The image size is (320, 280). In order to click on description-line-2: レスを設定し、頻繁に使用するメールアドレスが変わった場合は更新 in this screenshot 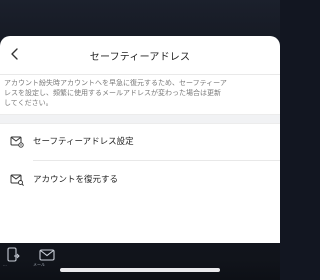, I will do `click(112, 93)`.